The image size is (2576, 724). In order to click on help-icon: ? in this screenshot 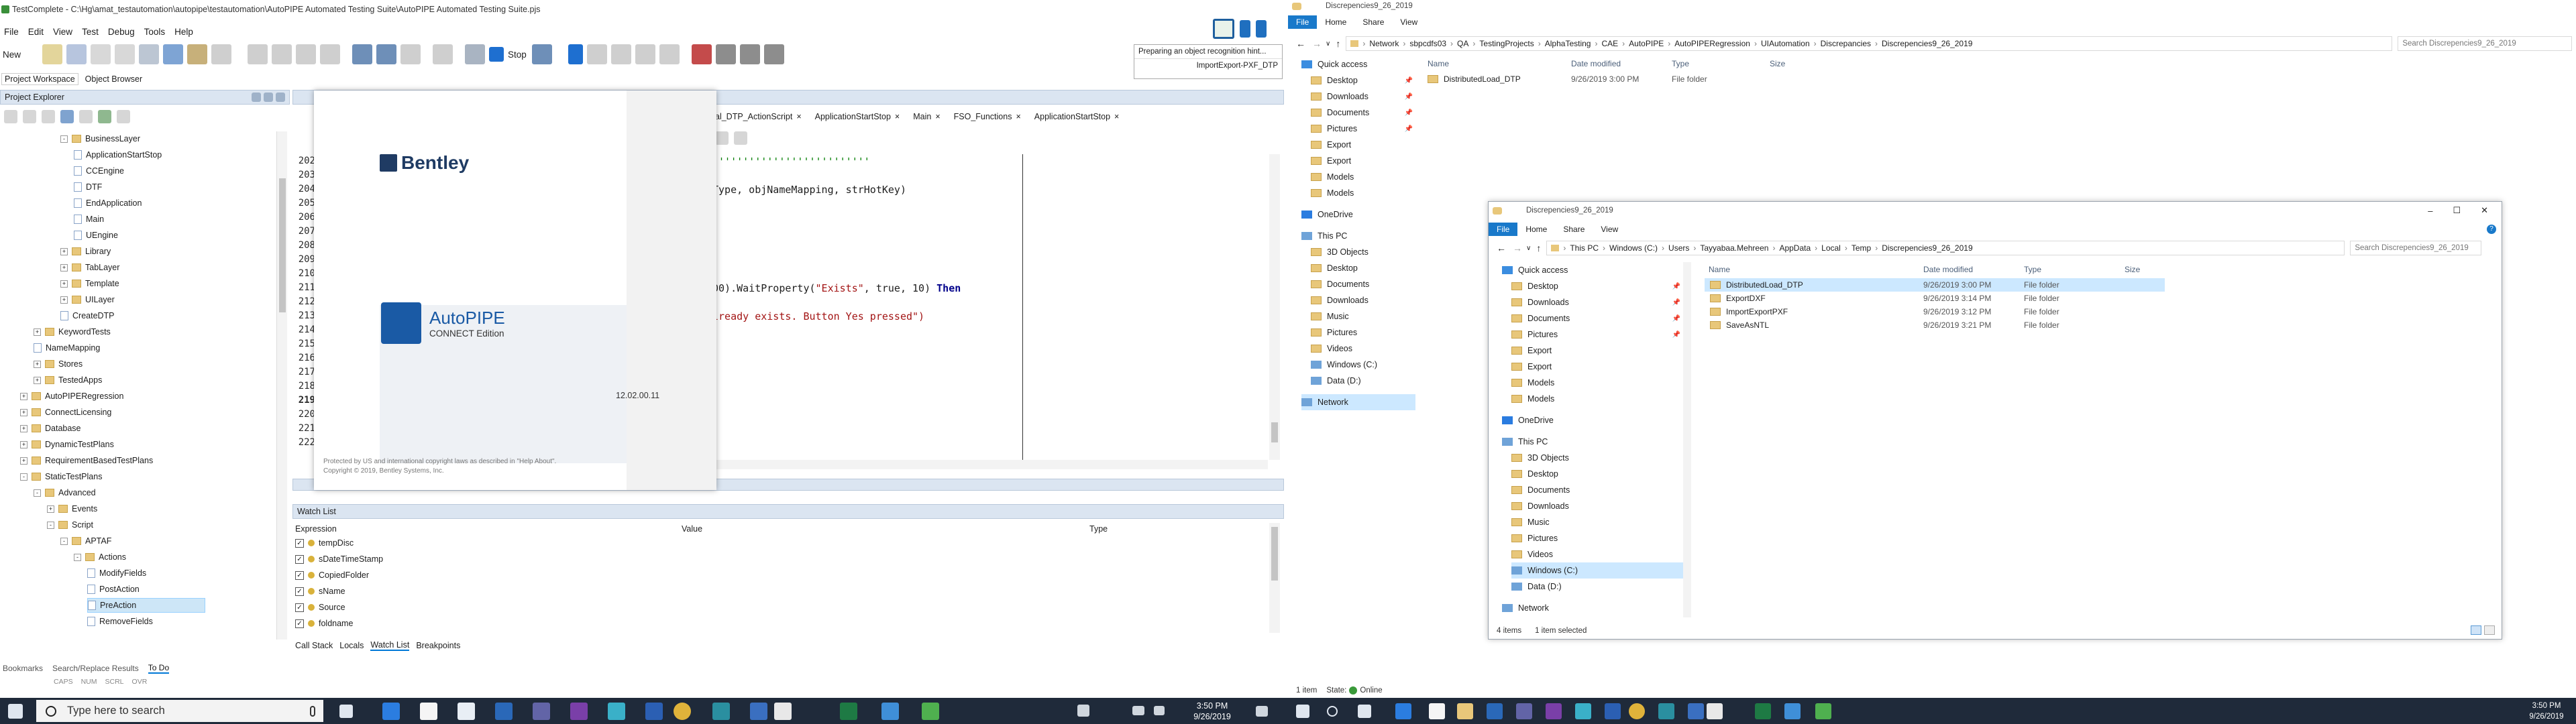, I will do `click(2491, 229)`.